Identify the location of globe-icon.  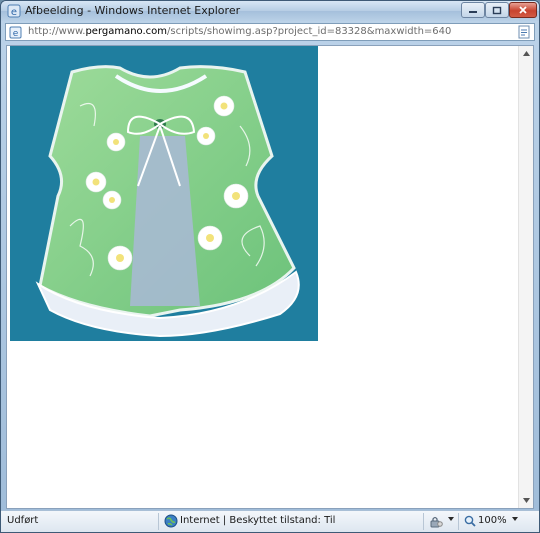
(171, 521).